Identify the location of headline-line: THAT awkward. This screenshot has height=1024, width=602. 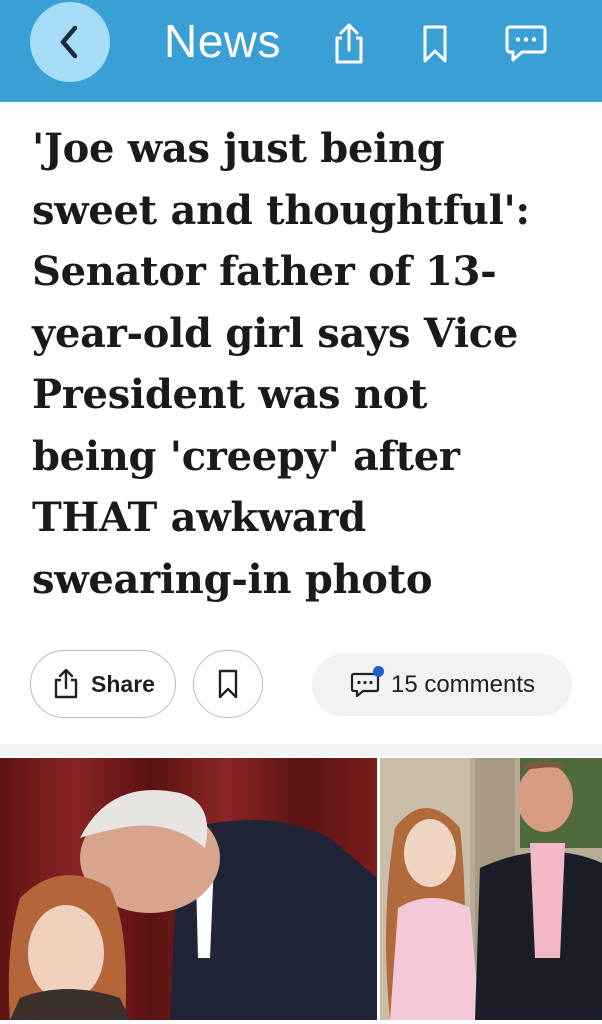
(199, 517).